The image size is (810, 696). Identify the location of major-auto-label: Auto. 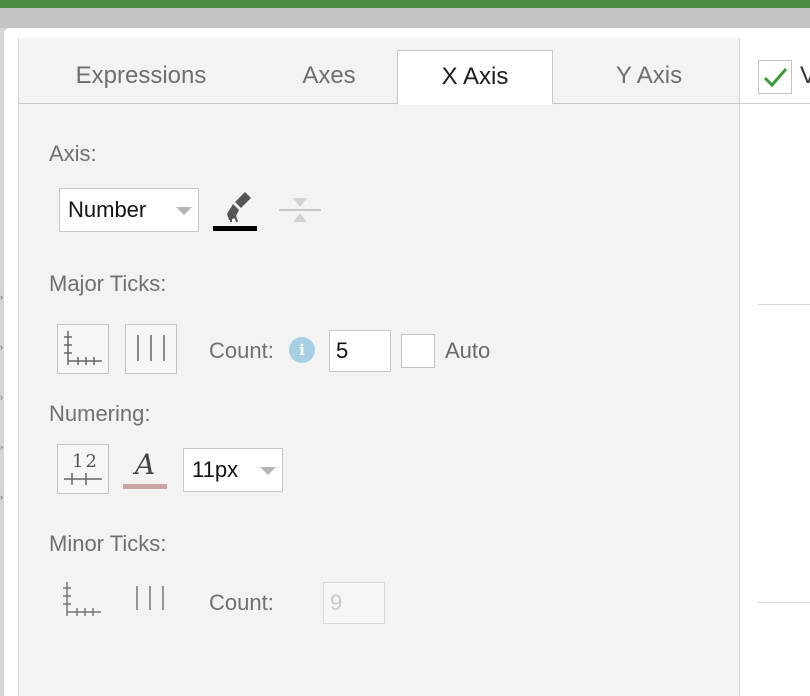
(468, 350).